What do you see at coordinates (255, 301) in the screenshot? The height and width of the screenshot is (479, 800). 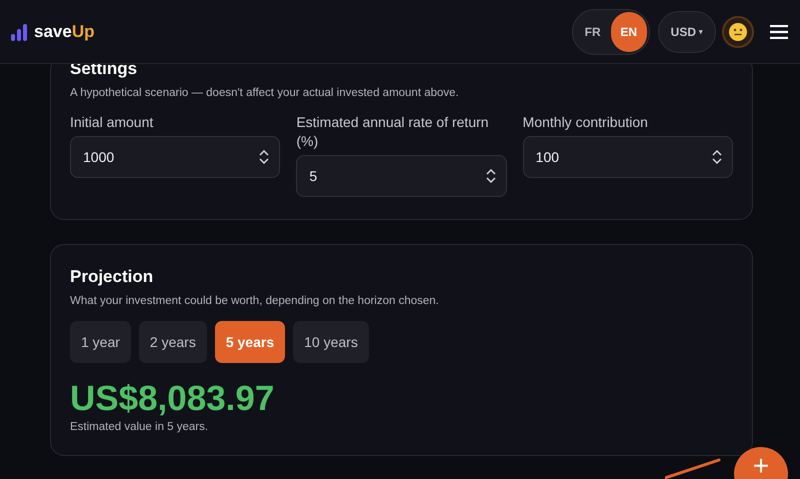 I see `section-subtitle: What your investment could be worth, depending on the horizon chosen.` at bounding box center [255, 301].